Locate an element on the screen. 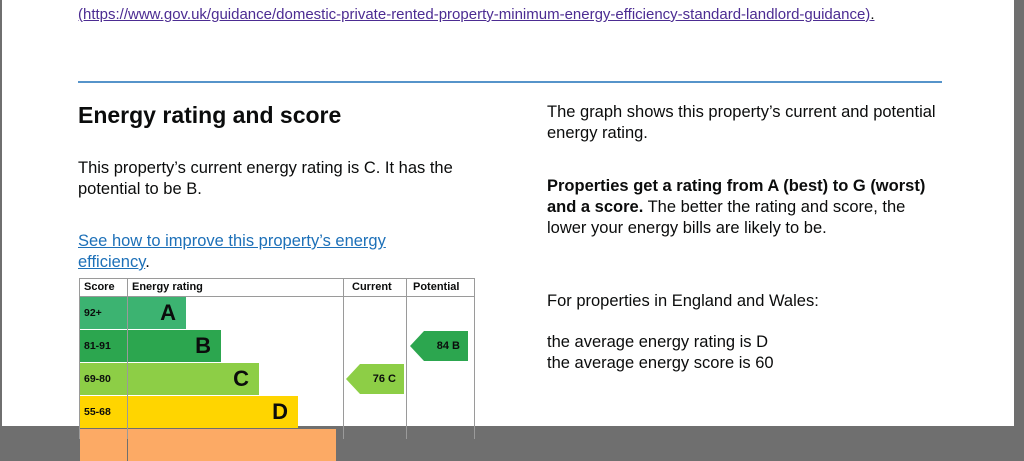 This screenshot has width=1024, height=461. region-note: For properties in England and Wales: is located at coordinates (683, 301).